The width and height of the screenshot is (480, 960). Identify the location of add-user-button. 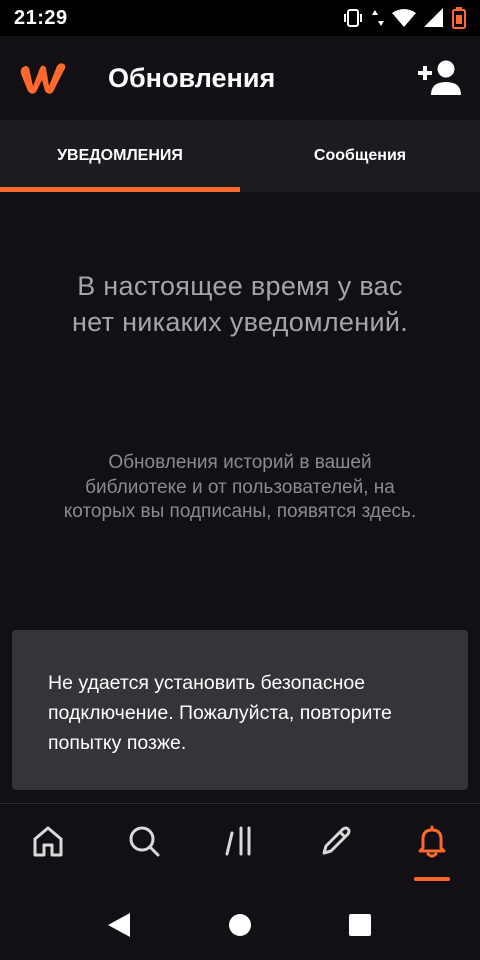
(440, 78).